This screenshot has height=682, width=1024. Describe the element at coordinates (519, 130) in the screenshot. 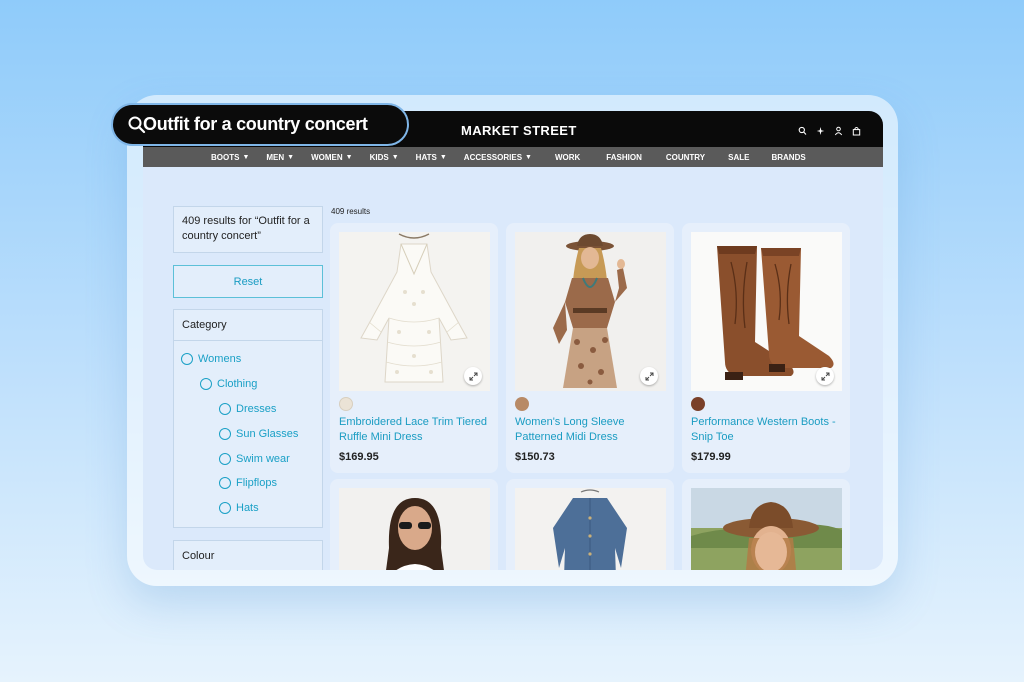

I see `brand-logo: MARKET STREET` at that location.